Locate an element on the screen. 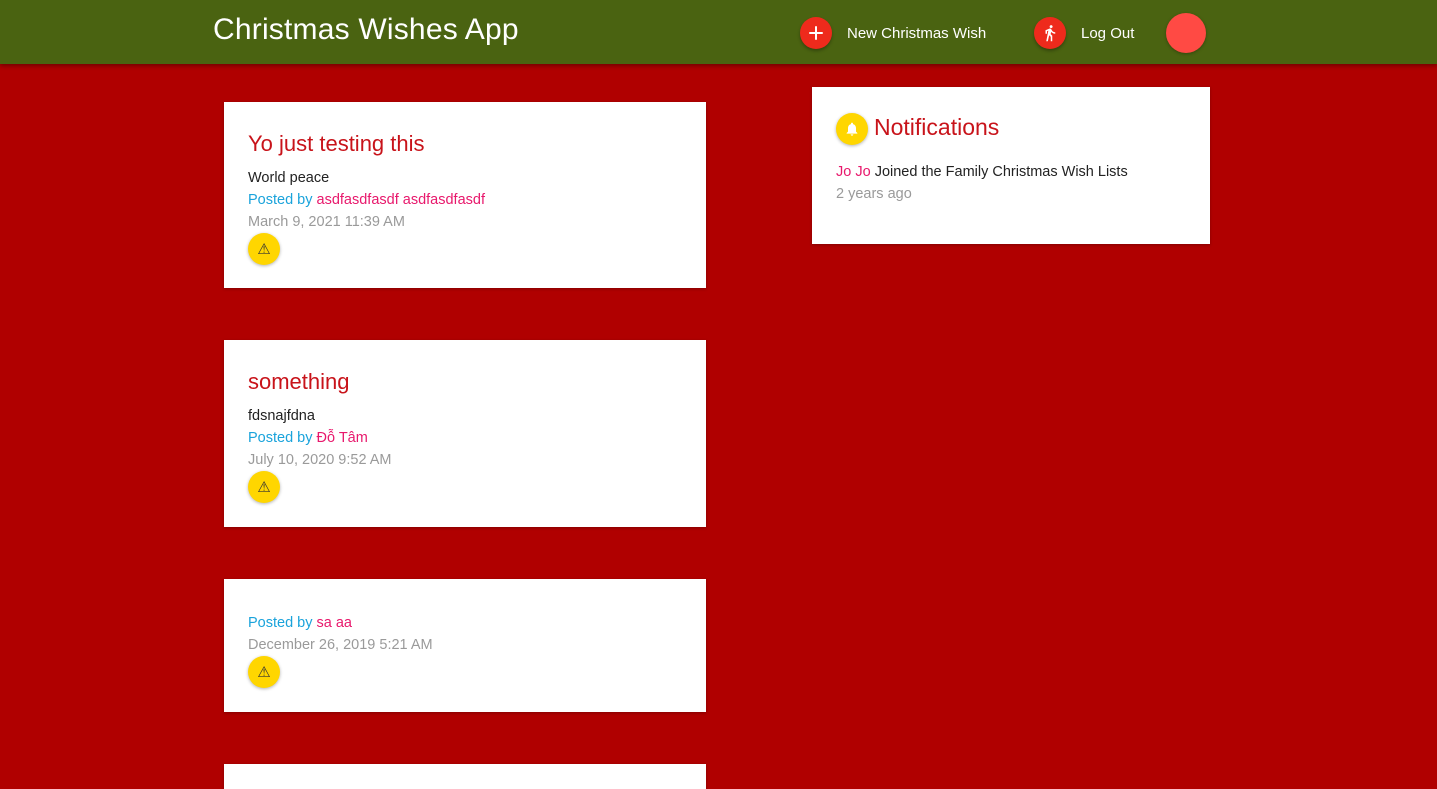 This screenshot has height=789, width=1437. wish-title: Yo just testing this is located at coordinates (336, 143).